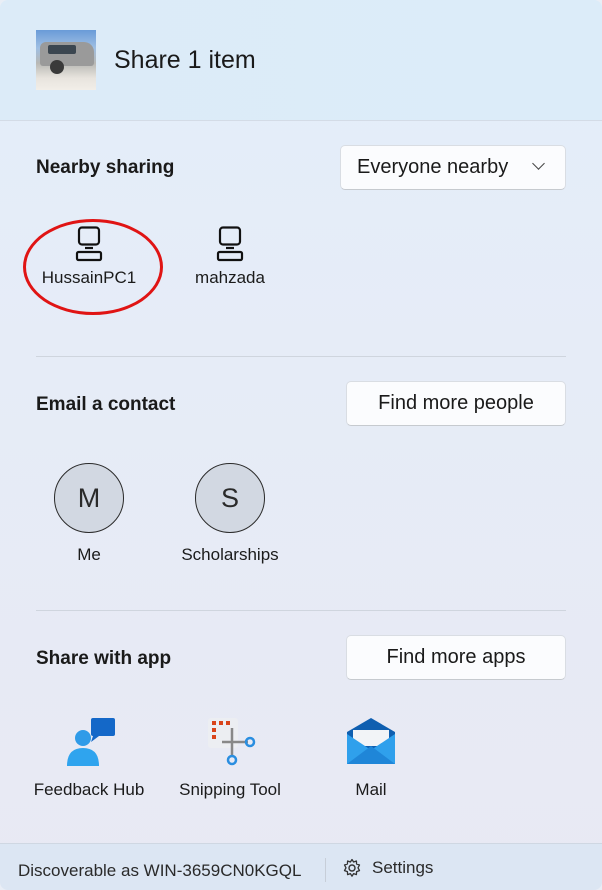 This screenshot has width=602, height=890. I want to click on email-contact-heading: Email a contact, so click(106, 404).